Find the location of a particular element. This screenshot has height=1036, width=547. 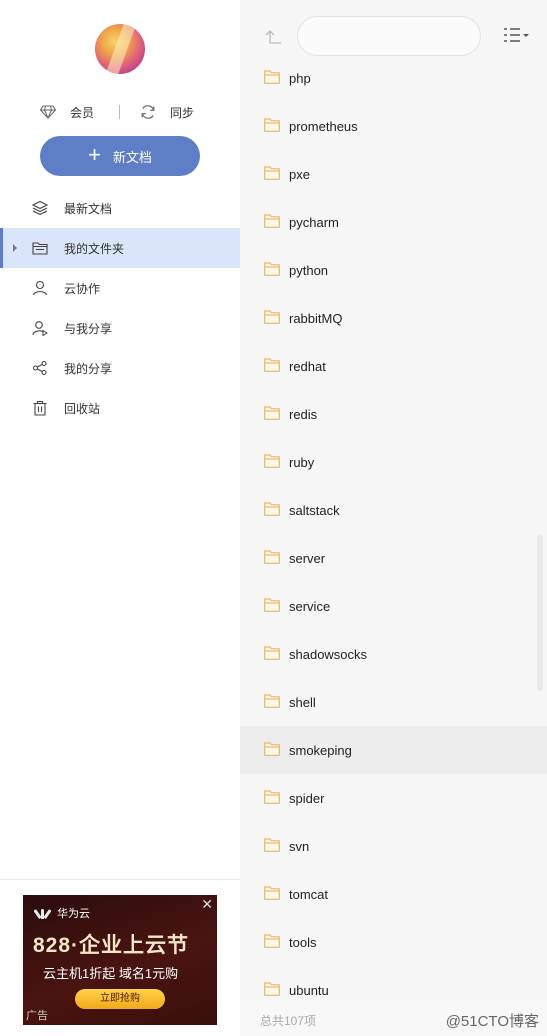

folder-row: tomcat is located at coordinates (393, 894).